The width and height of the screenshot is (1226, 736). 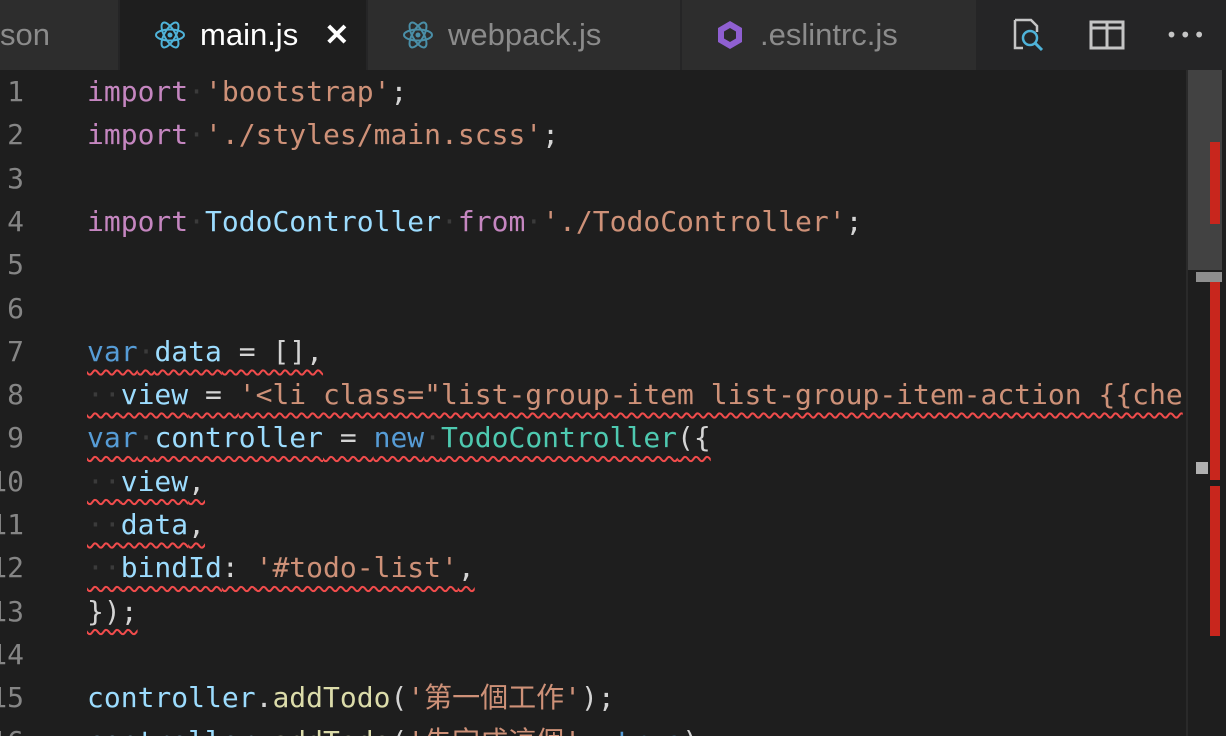 I want to click on code-line: 1 import·'bootstrap';, so click(x=593, y=91).